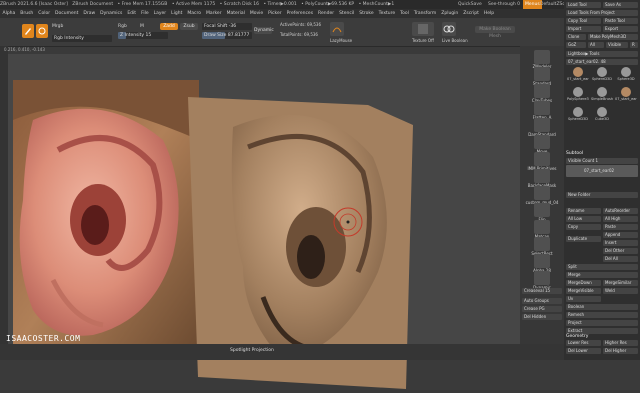  Describe the element at coordinates (583, 239) in the screenshot. I see `subtool-op-button-7: Duplicate` at that location.